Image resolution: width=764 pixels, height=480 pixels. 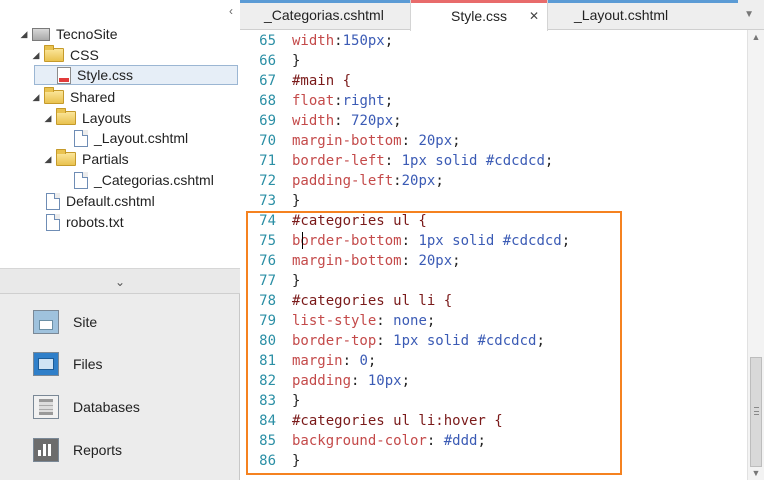 I want to click on tree-item-css-folder: ◢ CSS, so click(x=64, y=55).